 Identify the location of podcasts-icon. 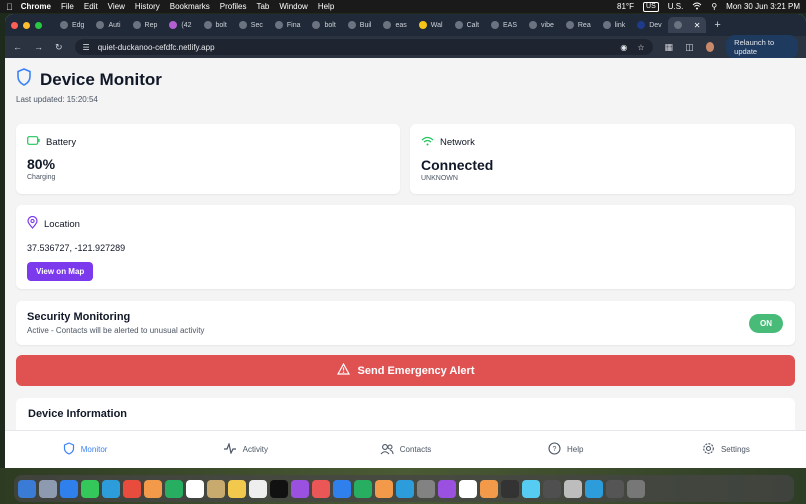
(300, 488).